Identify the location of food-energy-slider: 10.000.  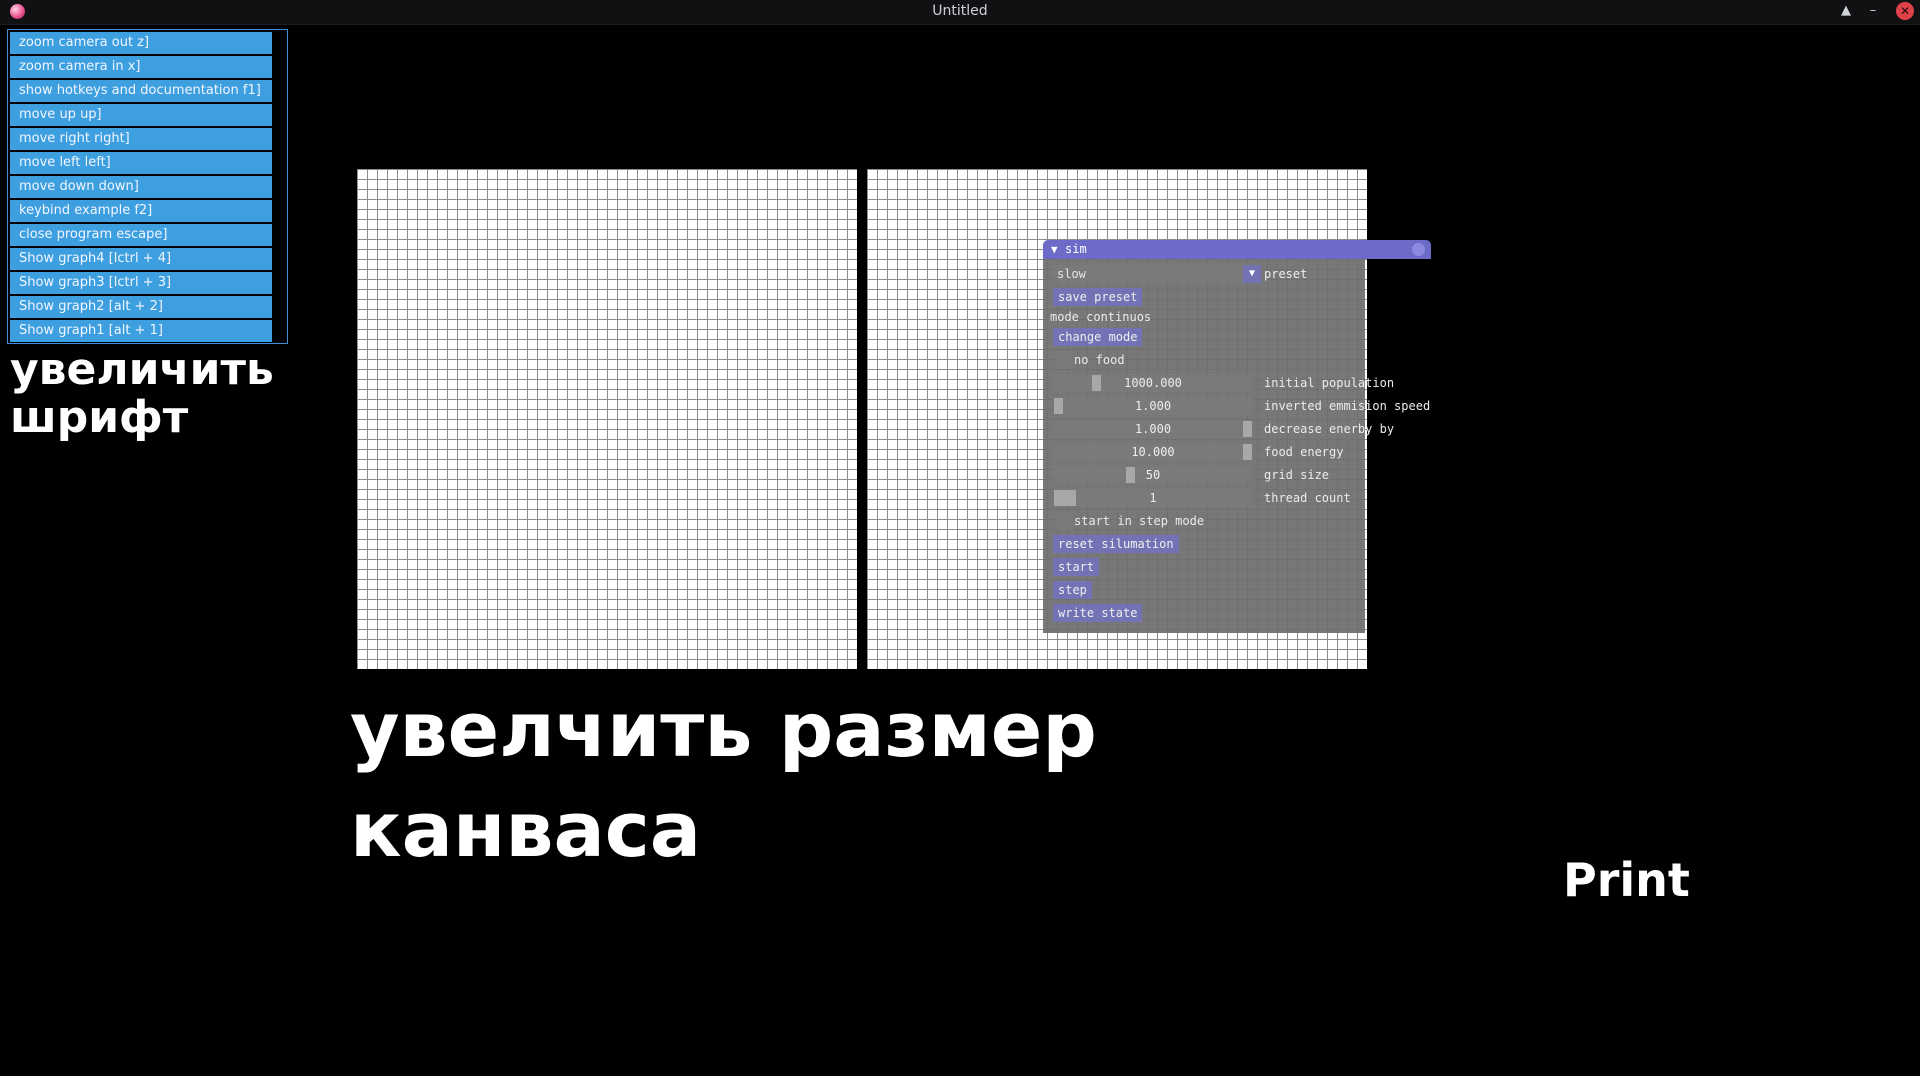
(1153, 452).